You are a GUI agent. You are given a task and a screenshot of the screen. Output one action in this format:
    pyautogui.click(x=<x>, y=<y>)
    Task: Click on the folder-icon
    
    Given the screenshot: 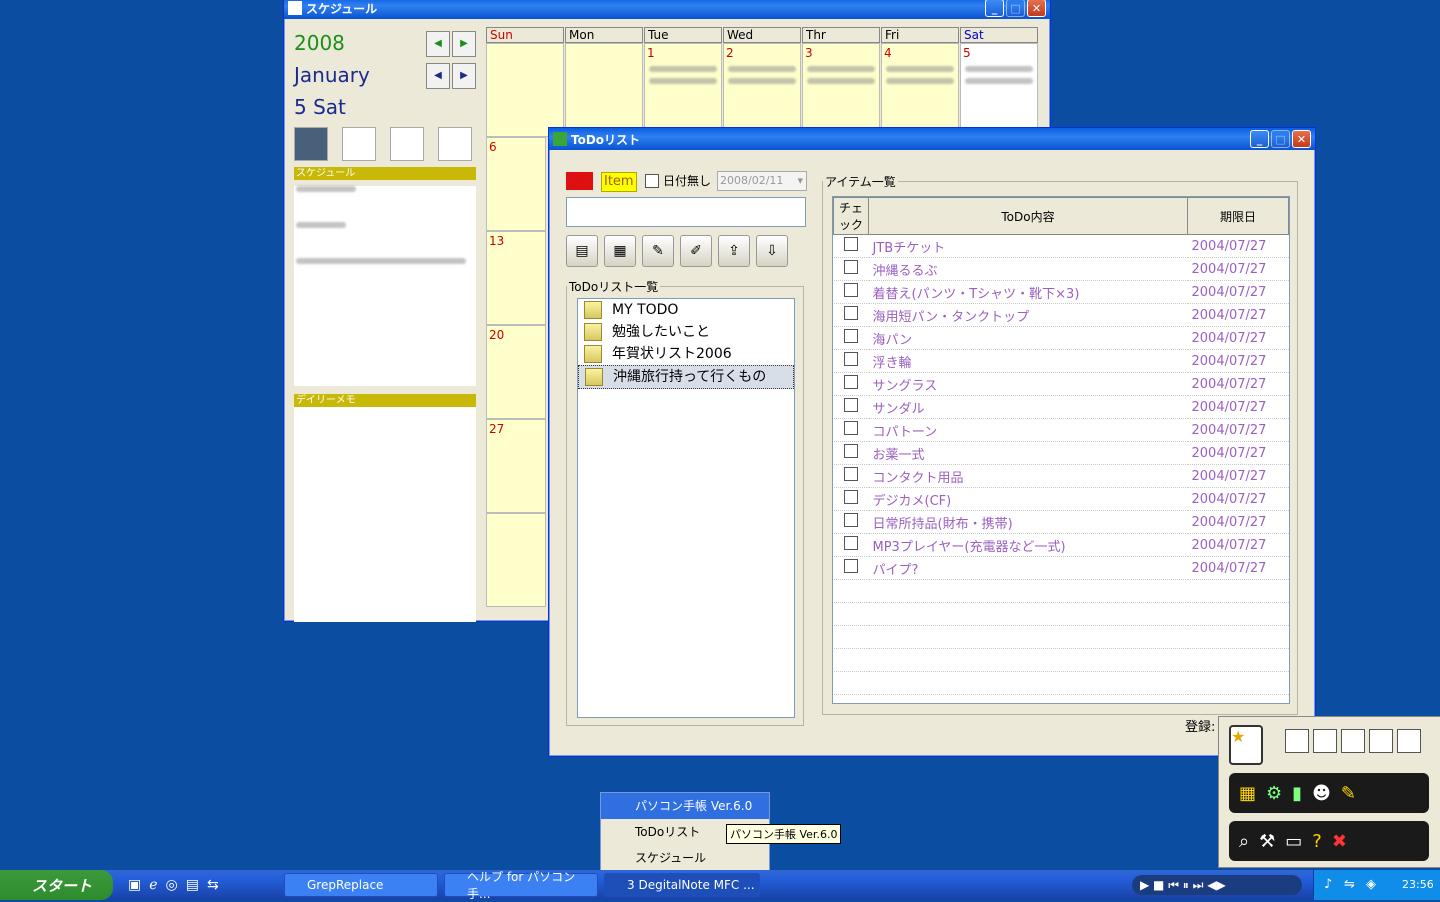 What is the action you would take?
    pyautogui.click(x=1325, y=741)
    